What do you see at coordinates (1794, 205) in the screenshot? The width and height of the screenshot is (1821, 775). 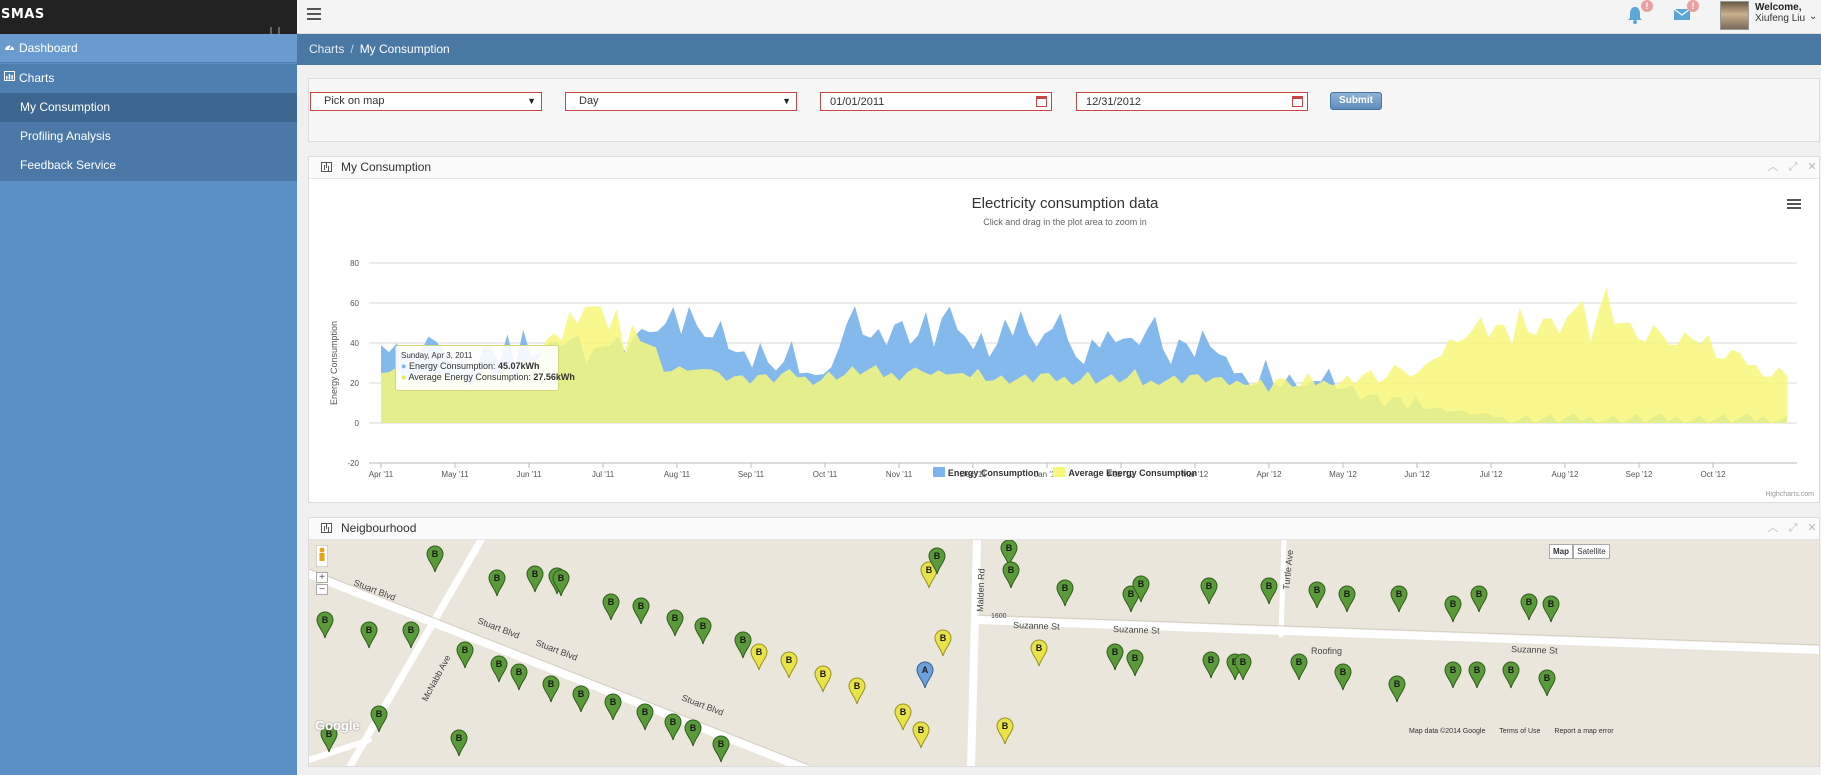 I see `chart-export-menu-button` at bounding box center [1794, 205].